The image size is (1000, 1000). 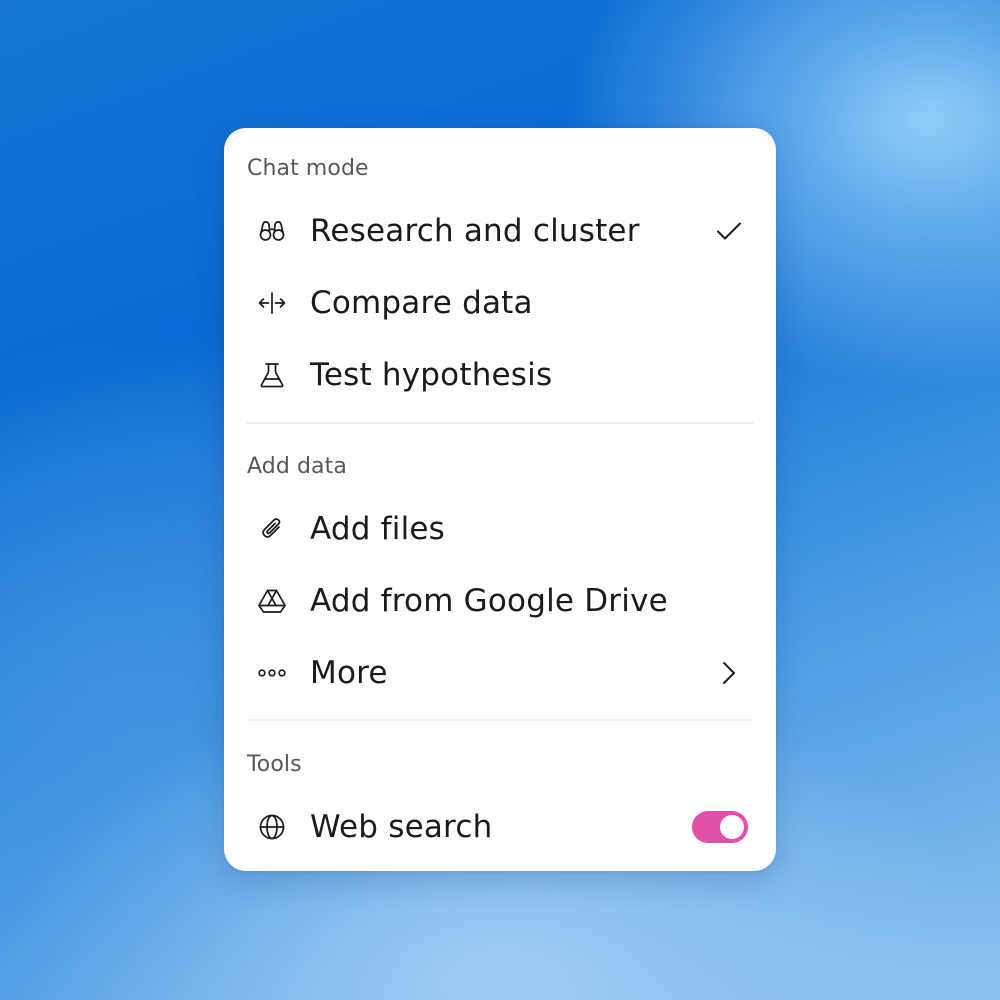 What do you see at coordinates (274, 231) in the screenshot?
I see `binoculars-icon` at bounding box center [274, 231].